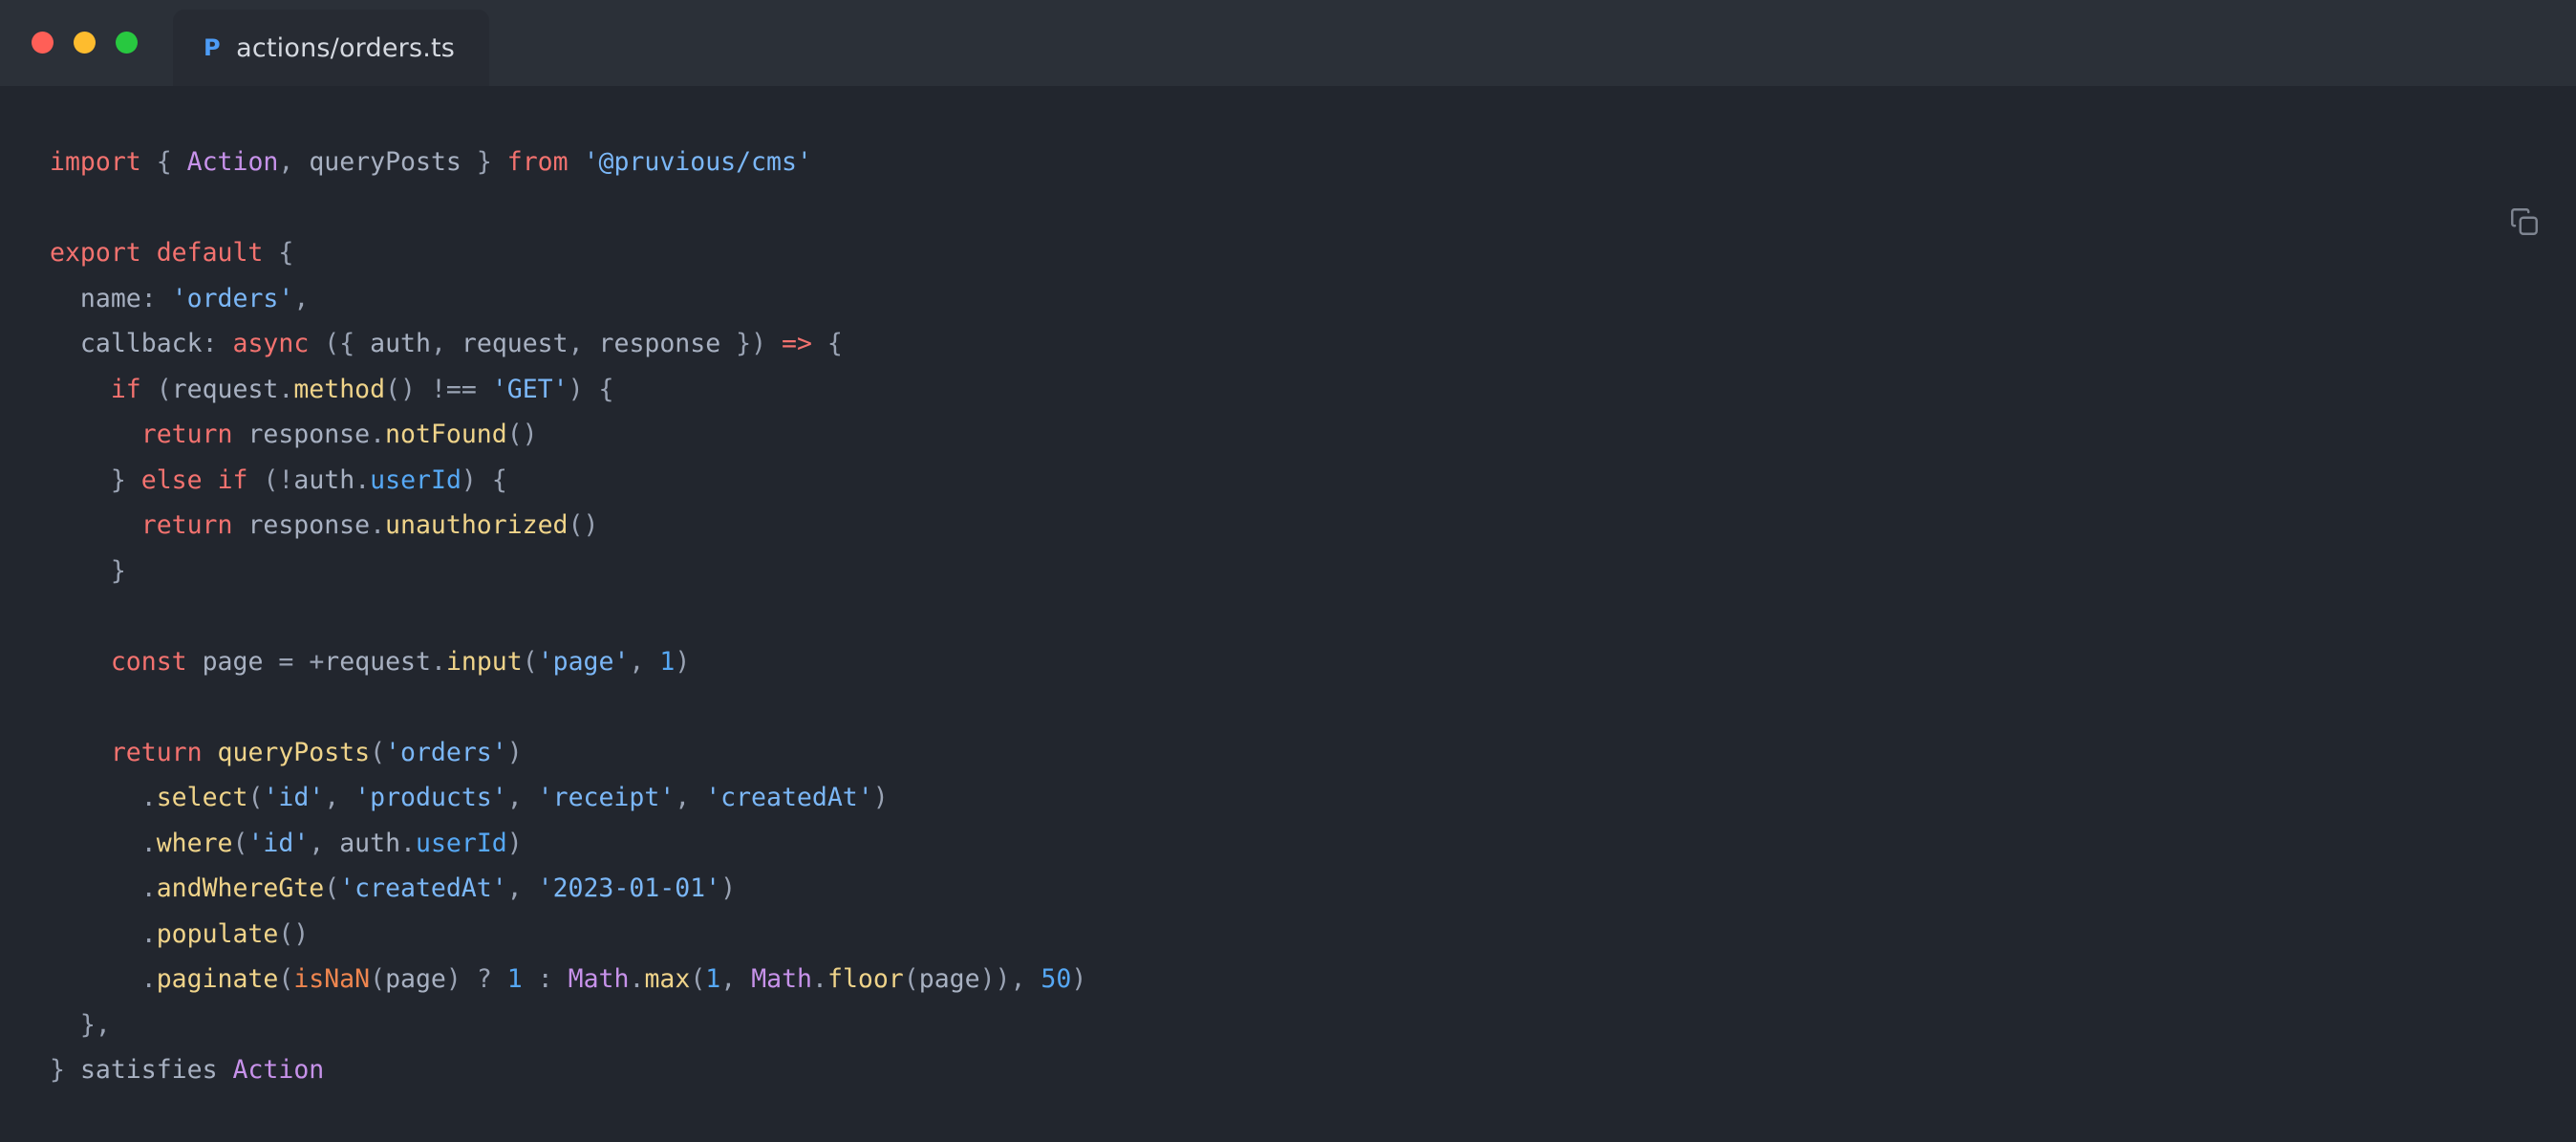 This screenshot has height=1142, width=2576. I want to click on code-line: const page = +request.input('page', 1), so click(400, 661).